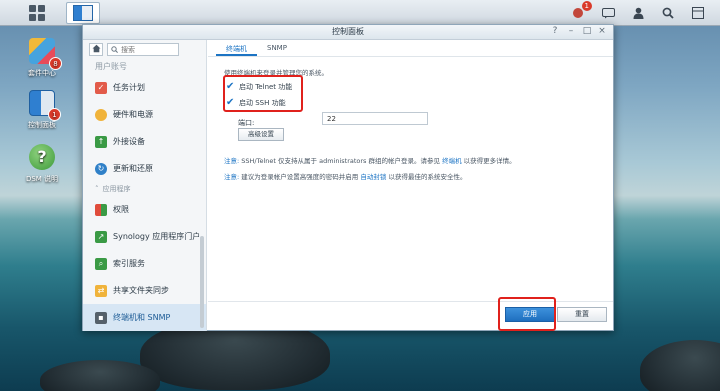 The width and height of the screenshot is (720, 391). I want to click on sidebar-search-input, so click(148, 49).